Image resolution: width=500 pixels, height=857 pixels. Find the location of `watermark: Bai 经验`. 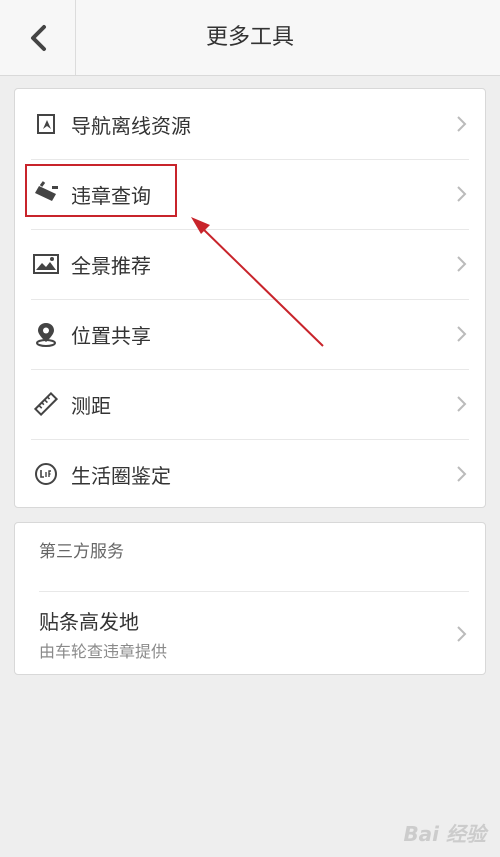

watermark: Bai 经验 is located at coordinates (444, 834).